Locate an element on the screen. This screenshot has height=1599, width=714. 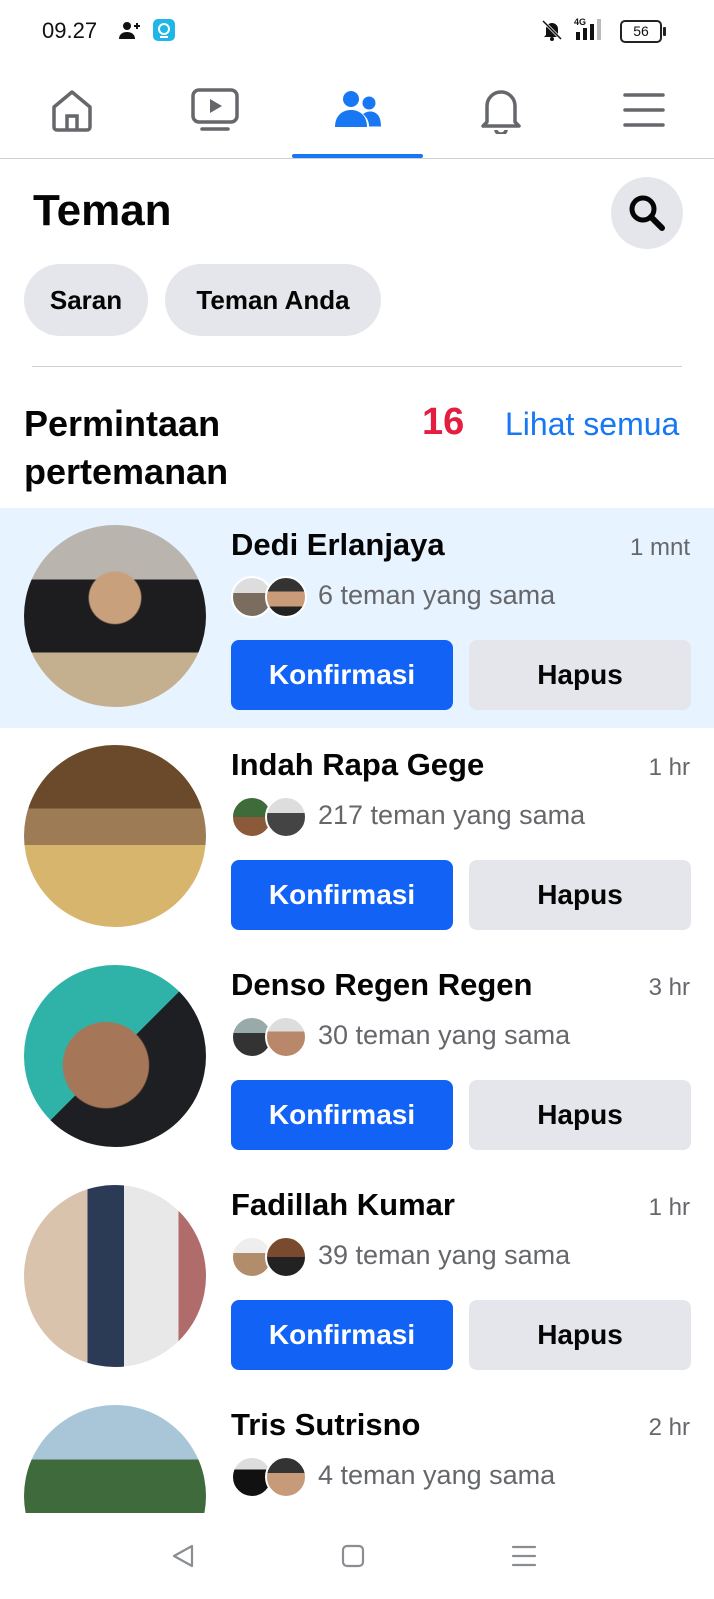
system-navigation-bar is located at coordinates (357, 1556).